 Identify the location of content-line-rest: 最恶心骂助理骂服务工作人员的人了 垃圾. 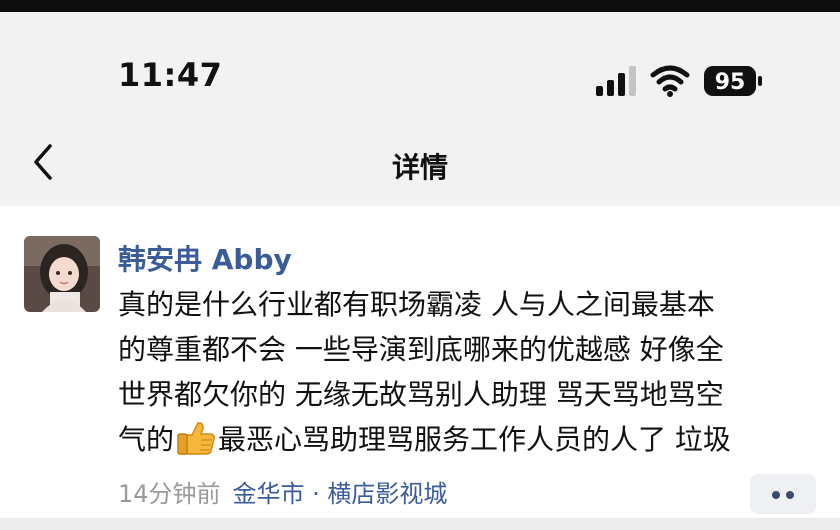
(474, 439).